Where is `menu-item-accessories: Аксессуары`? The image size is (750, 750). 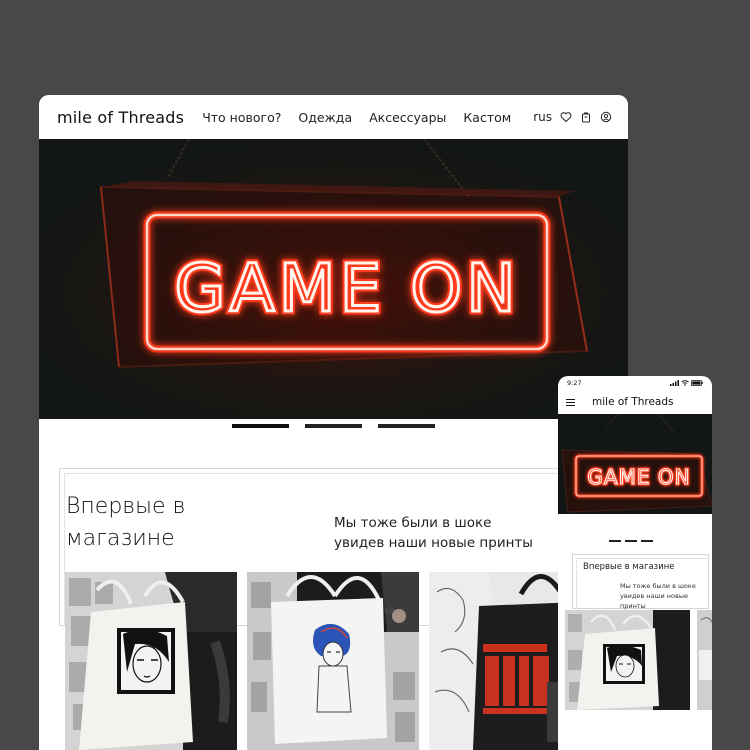 menu-item-accessories: Аксессуары is located at coordinates (407, 117).